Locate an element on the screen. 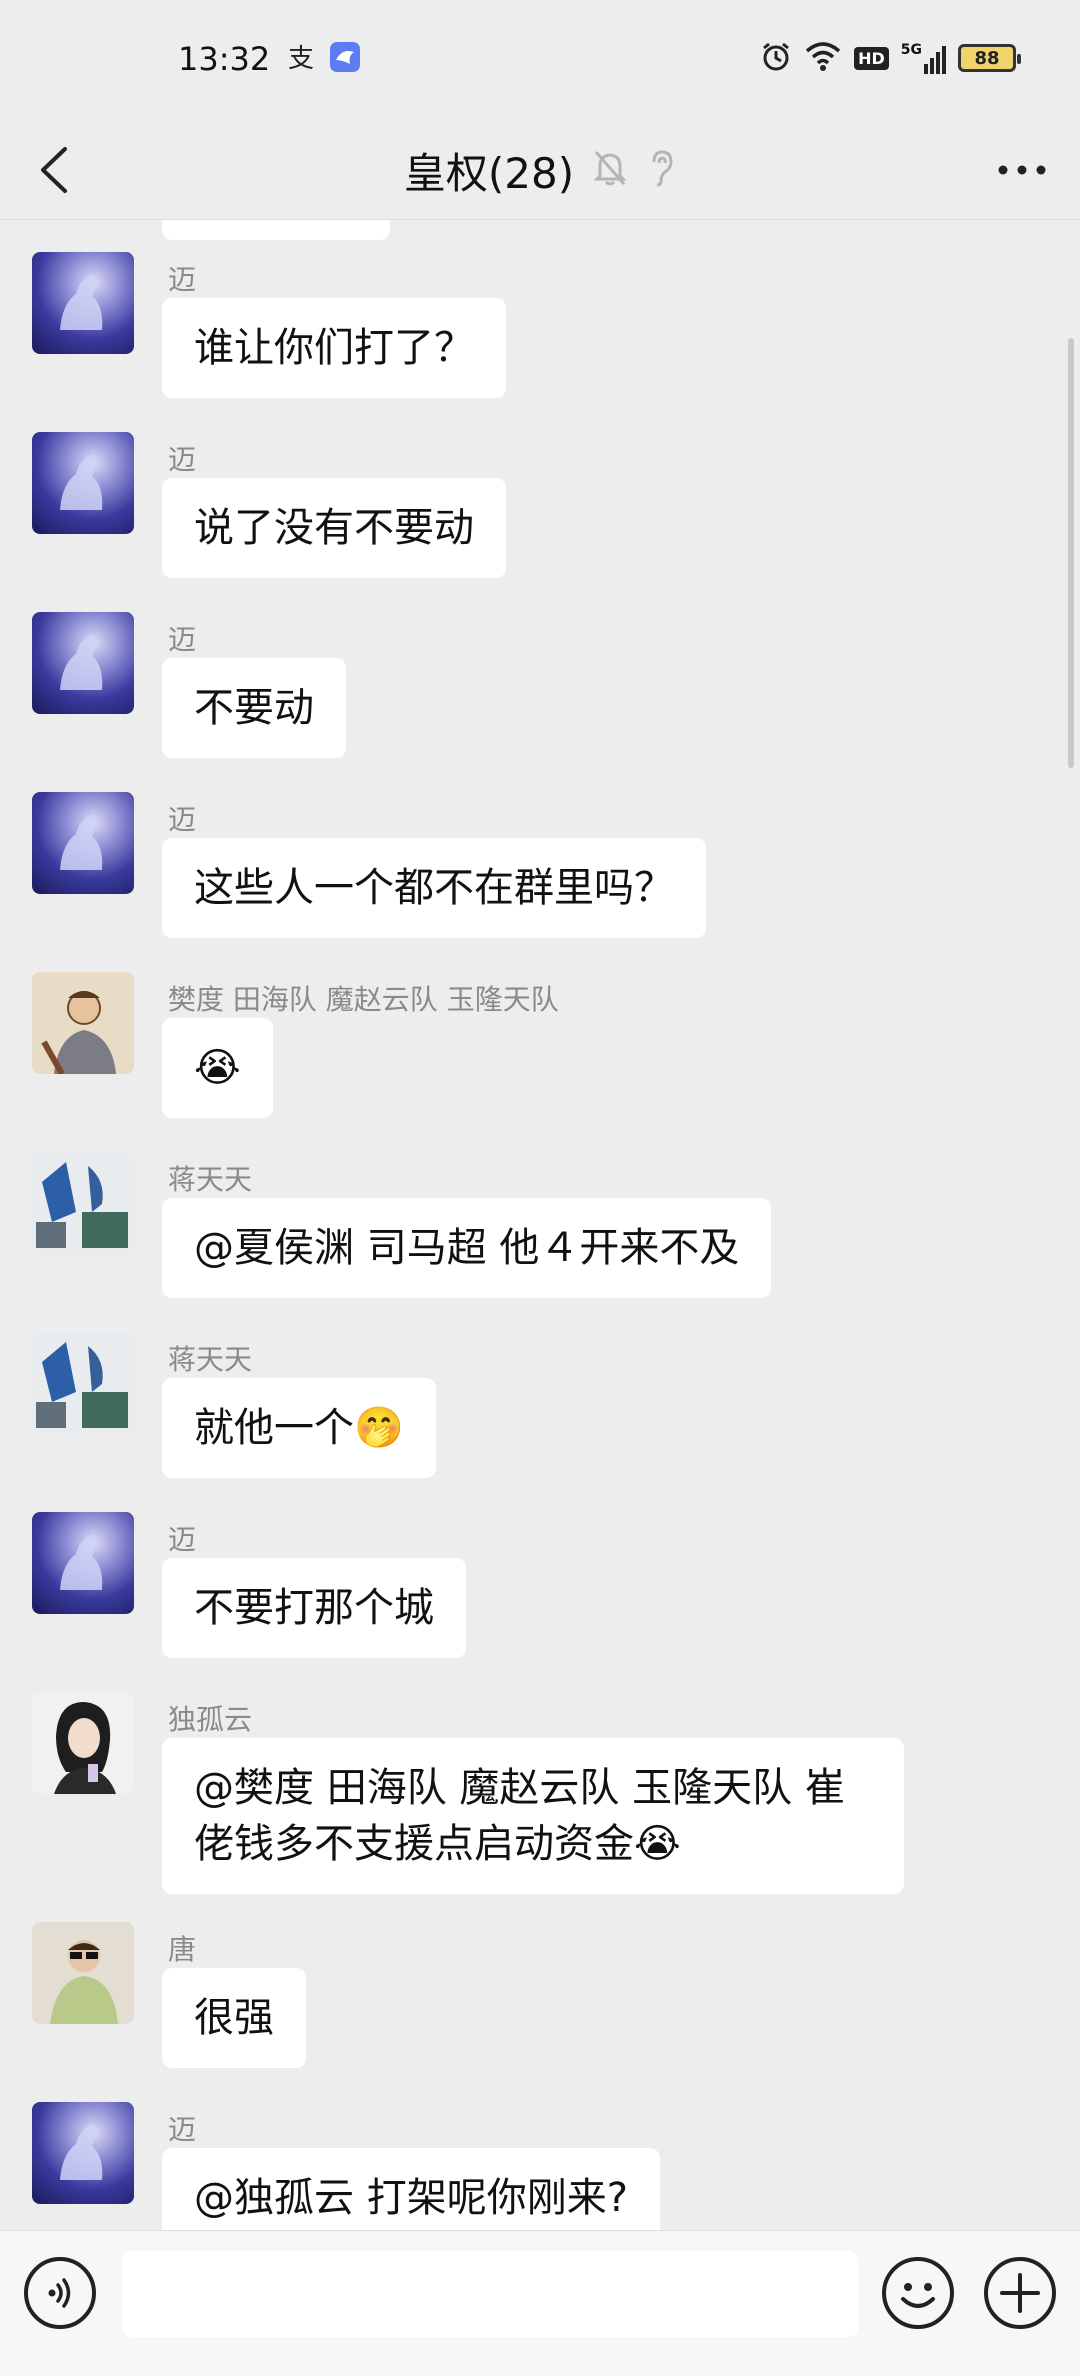  message-bubble: @夏侯渊 司马超 他４开来不及 is located at coordinates (467, 1248).